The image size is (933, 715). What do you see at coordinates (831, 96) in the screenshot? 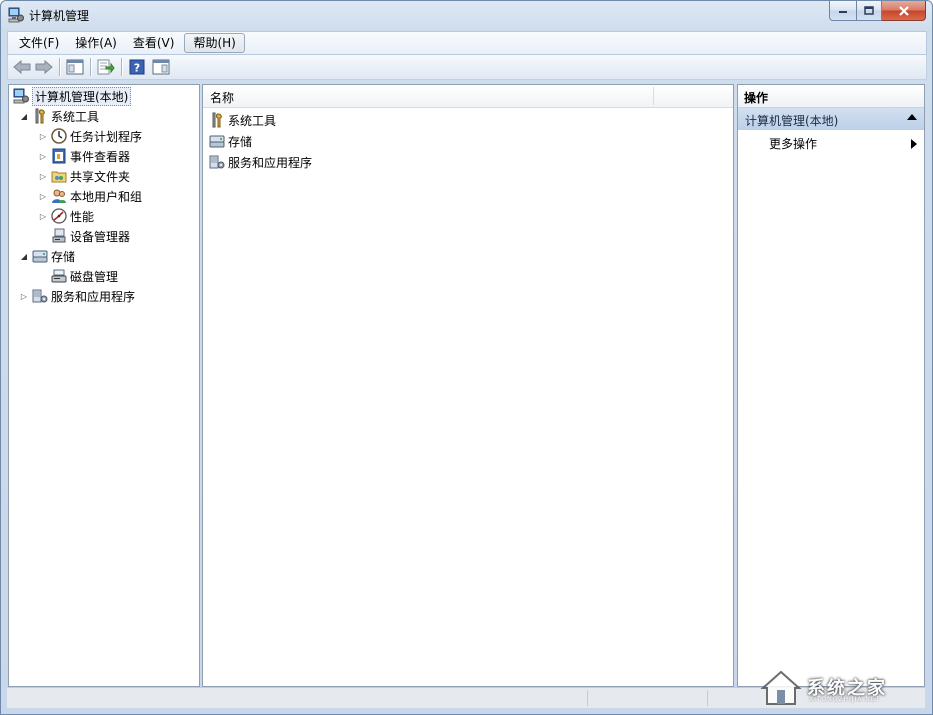
I see `actions-header: 操作` at bounding box center [831, 96].